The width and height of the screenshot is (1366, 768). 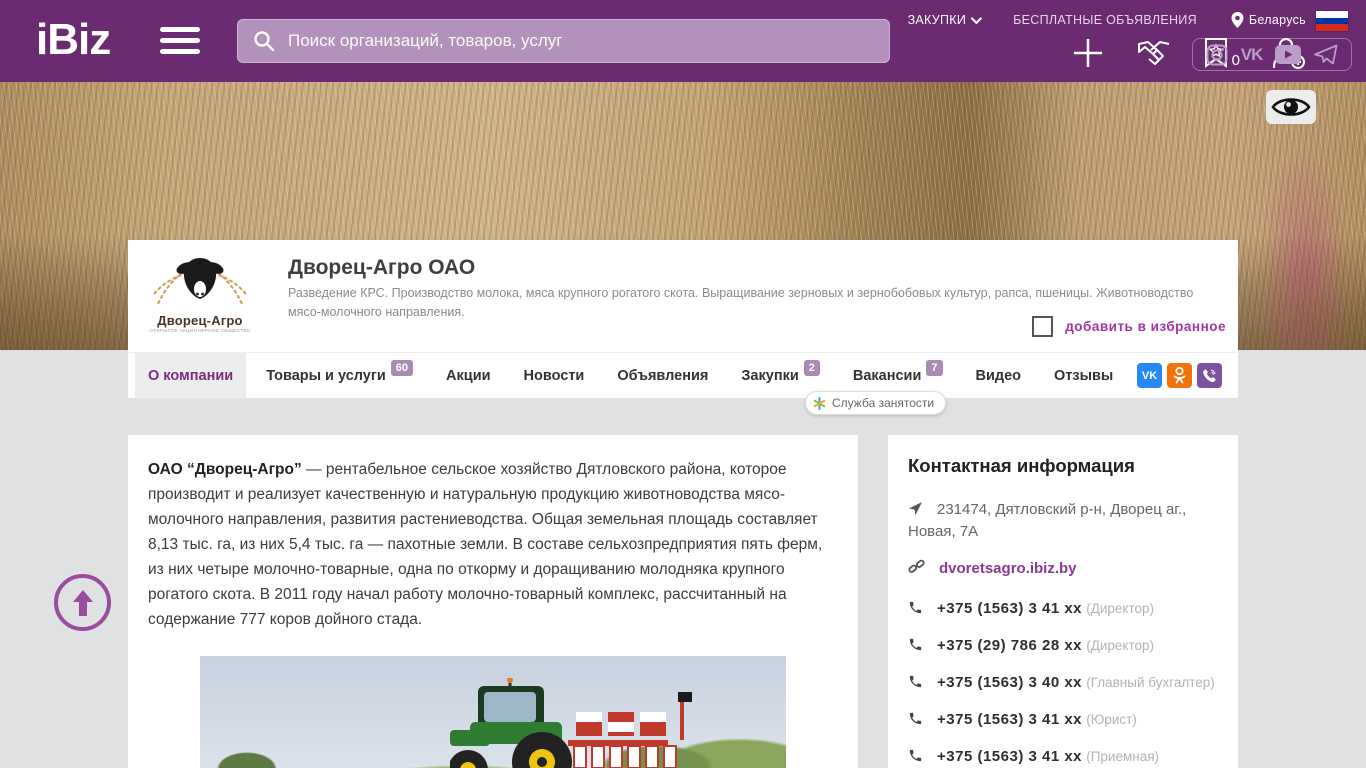 I want to click on nav-free-ads: БЕСПЛАТНЫЕ ОБЪЯВЛЕНИЯ, so click(x=1105, y=20).